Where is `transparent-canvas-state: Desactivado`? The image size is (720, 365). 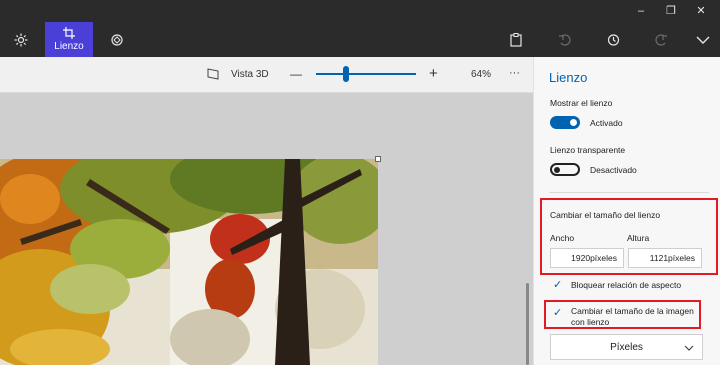 transparent-canvas-state: Desactivado is located at coordinates (613, 170).